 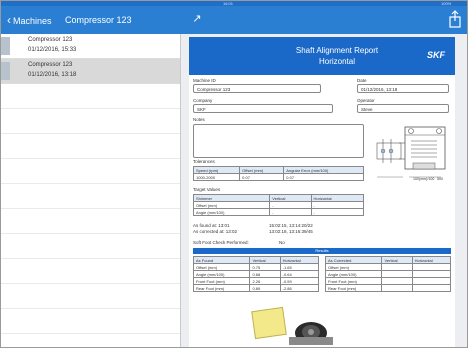 I want to click on table-row: Offset (mm) 0.75 -1.65, so click(x=256, y=267).